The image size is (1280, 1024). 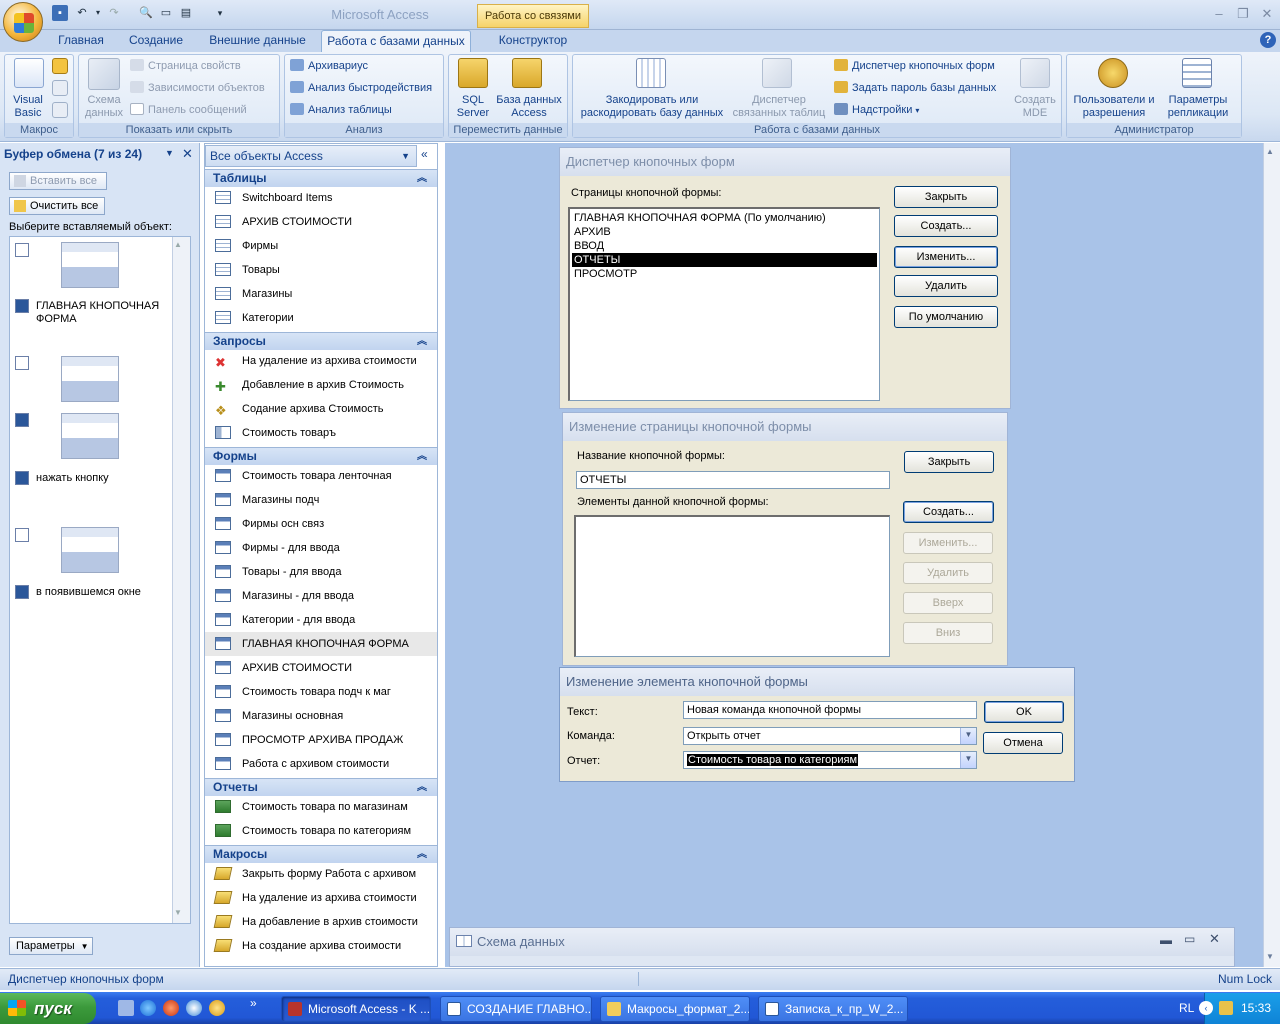 I want to click on convert-macro-icon, so click(x=60, y=88).